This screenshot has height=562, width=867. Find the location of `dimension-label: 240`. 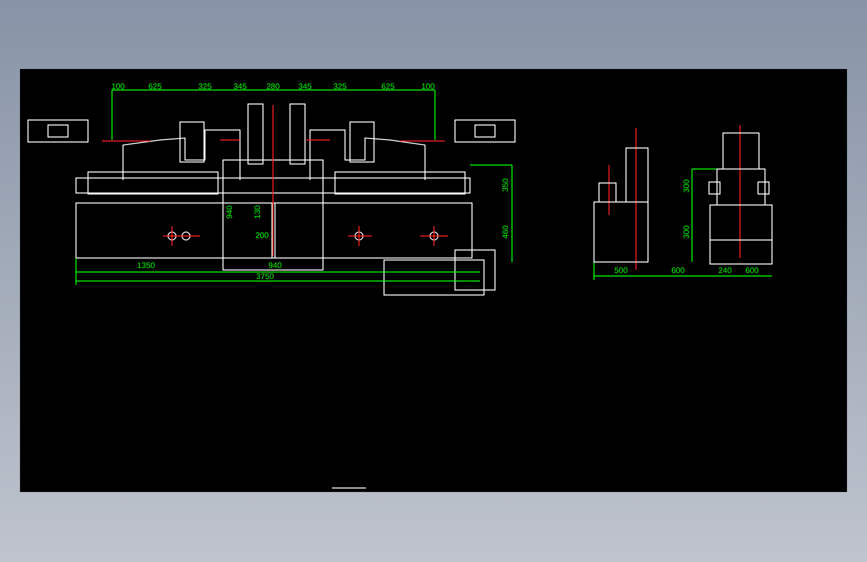

dimension-label: 240 is located at coordinates (725, 270).